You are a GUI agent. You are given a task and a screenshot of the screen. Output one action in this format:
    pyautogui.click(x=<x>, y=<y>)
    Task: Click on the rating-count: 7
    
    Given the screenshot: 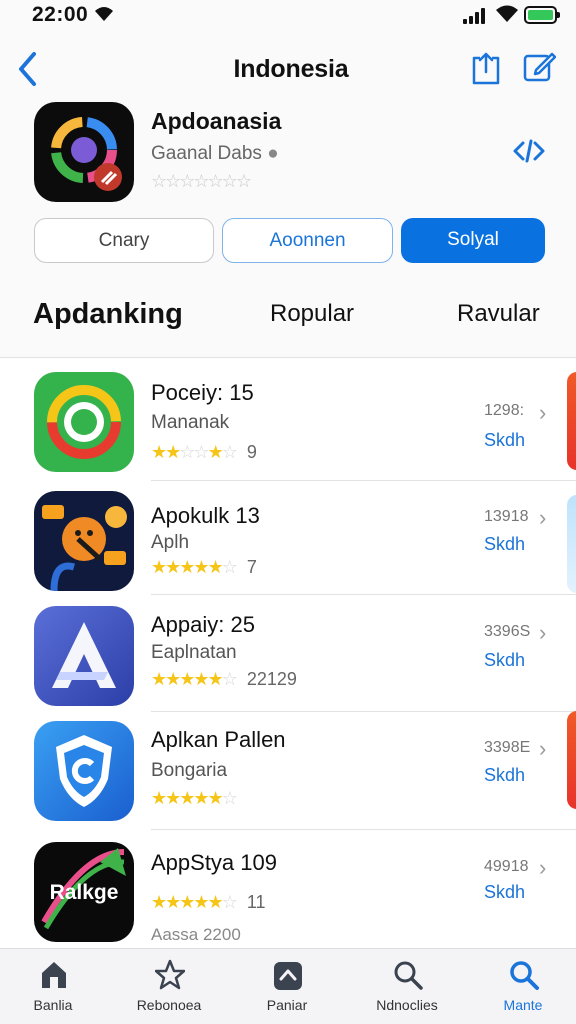 What is the action you would take?
    pyautogui.click(x=251, y=567)
    